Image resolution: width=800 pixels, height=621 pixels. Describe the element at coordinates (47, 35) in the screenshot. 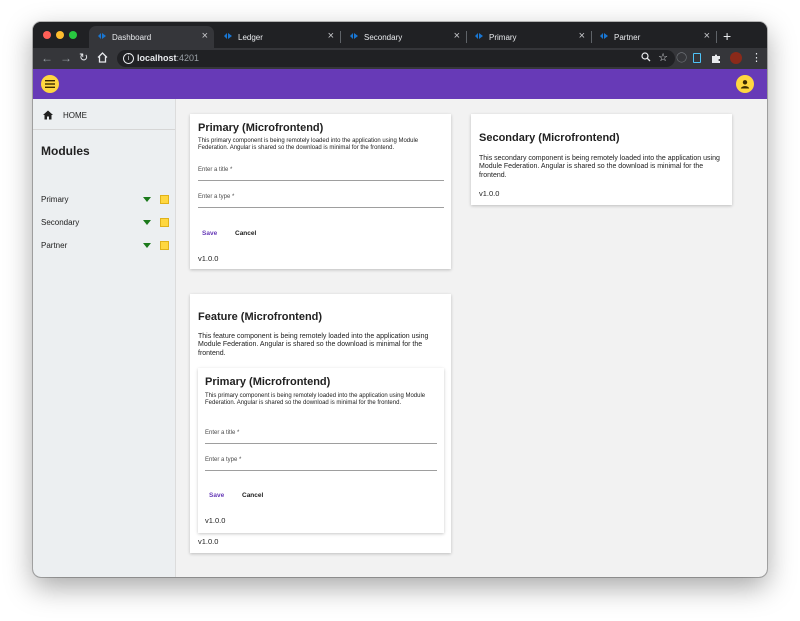

I see `close-window-button` at that location.